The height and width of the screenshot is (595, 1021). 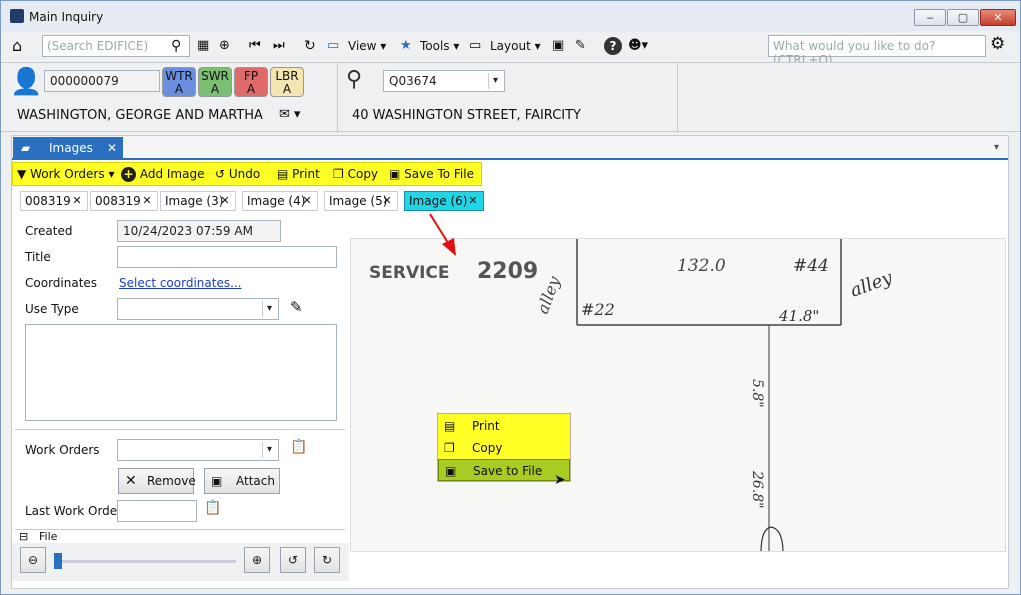 I want to click on context-copy-item: ❐ Copy, so click(x=504, y=448).